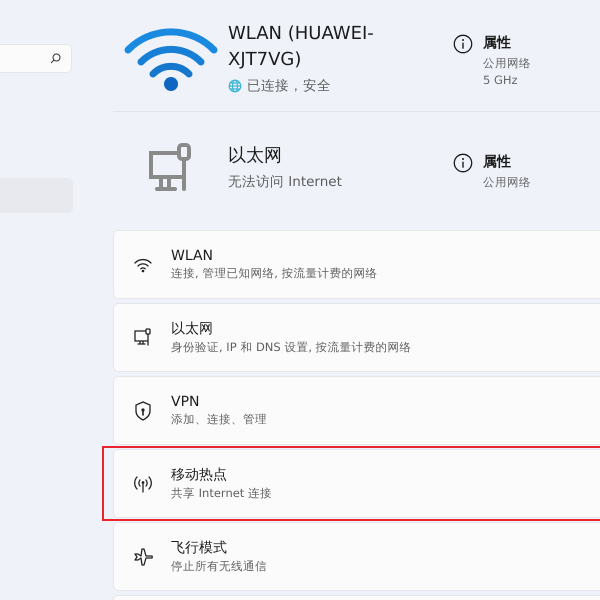 This screenshot has width=600, height=600. I want to click on search-field, so click(36, 58).